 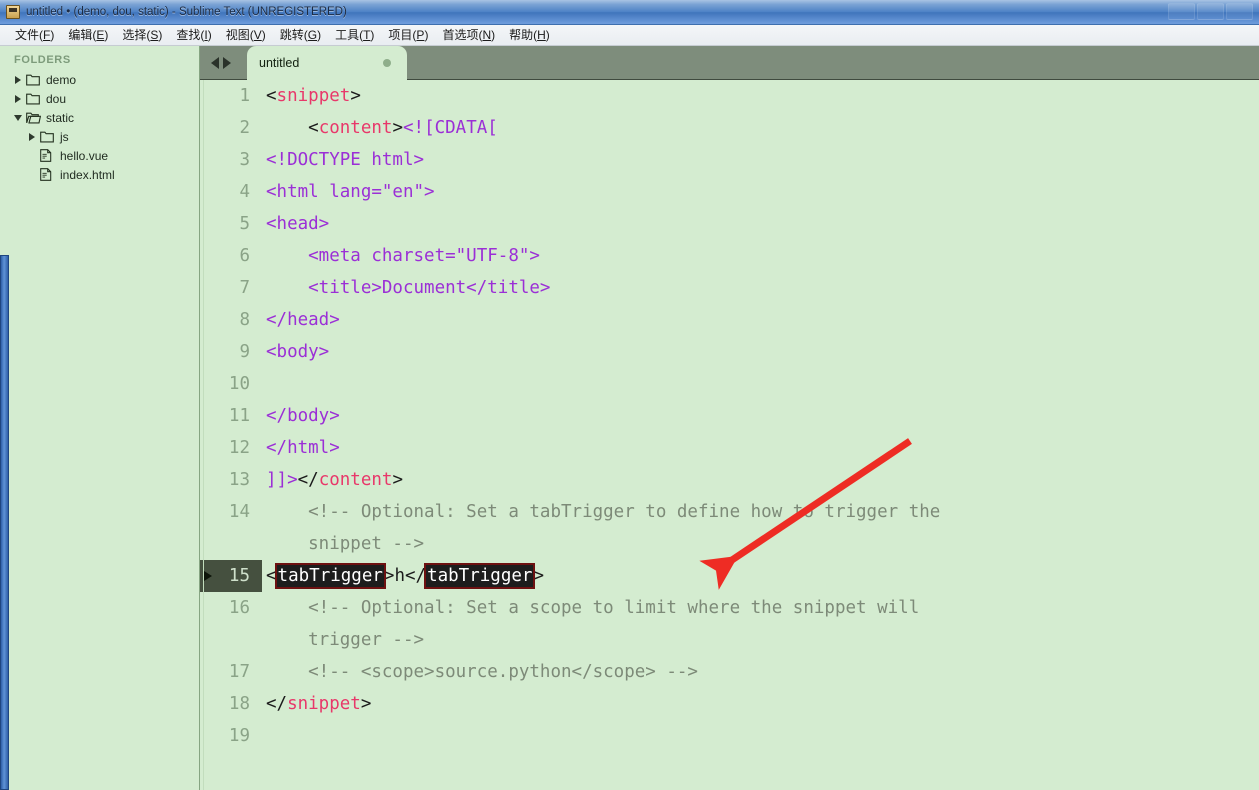 I want to click on editor-left-rule, so click(x=203, y=435).